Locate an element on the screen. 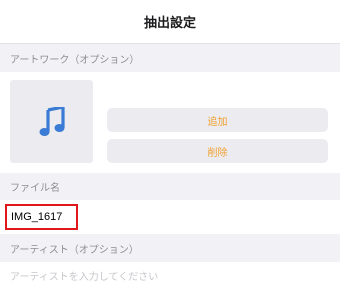 The height and width of the screenshot is (293, 340). page-title: 抽出設定 is located at coordinates (169, 23).